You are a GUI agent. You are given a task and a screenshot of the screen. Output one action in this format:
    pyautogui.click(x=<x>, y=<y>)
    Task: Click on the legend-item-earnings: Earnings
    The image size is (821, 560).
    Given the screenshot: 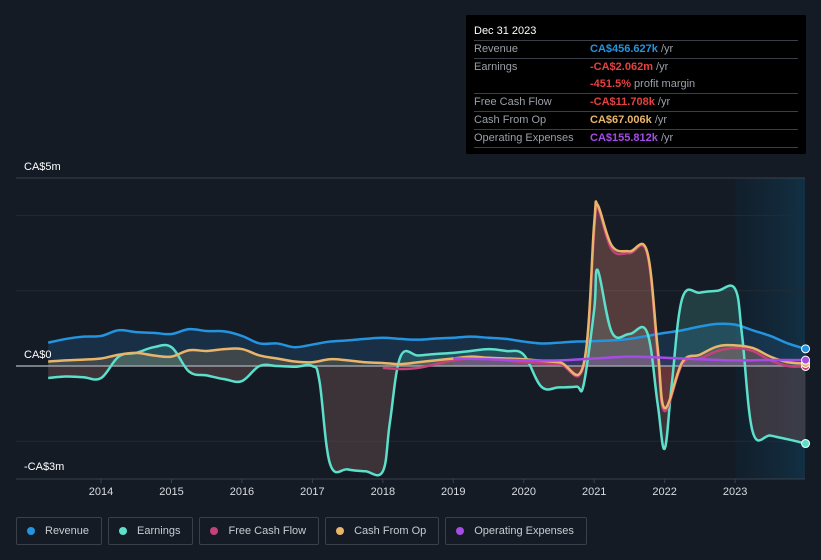 What is the action you would take?
    pyautogui.click(x=151, y=531)
    